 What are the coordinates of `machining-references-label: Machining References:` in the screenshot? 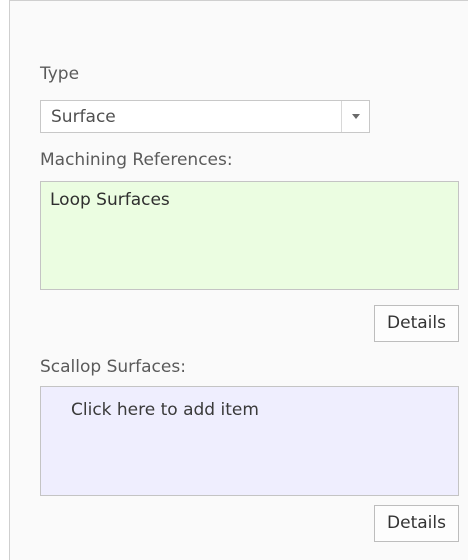 It's located at (136, 160).